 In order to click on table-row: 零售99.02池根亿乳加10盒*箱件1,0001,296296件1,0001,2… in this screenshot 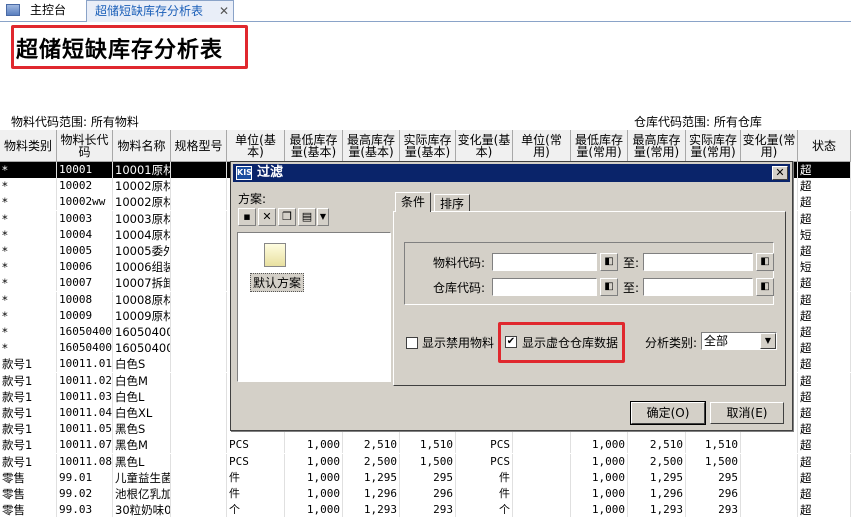, I will do `click(425, 494)`.